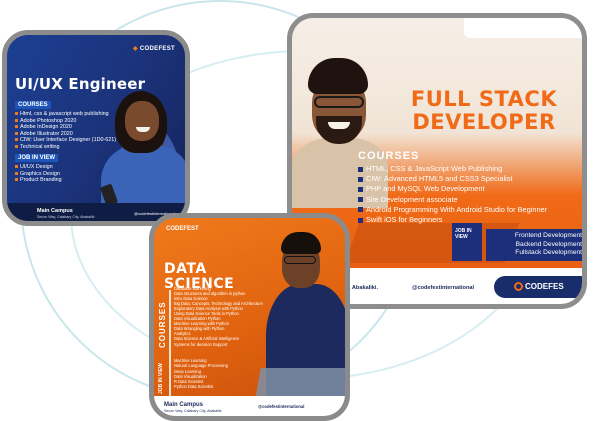 The height and width of the screenshot is (421, 593). What do you see at coordinates (452, 169) in the screenshot?
I see `course-item: HTML, CSS & JavaScript Web Publishing` at bounding box center [452, 169].